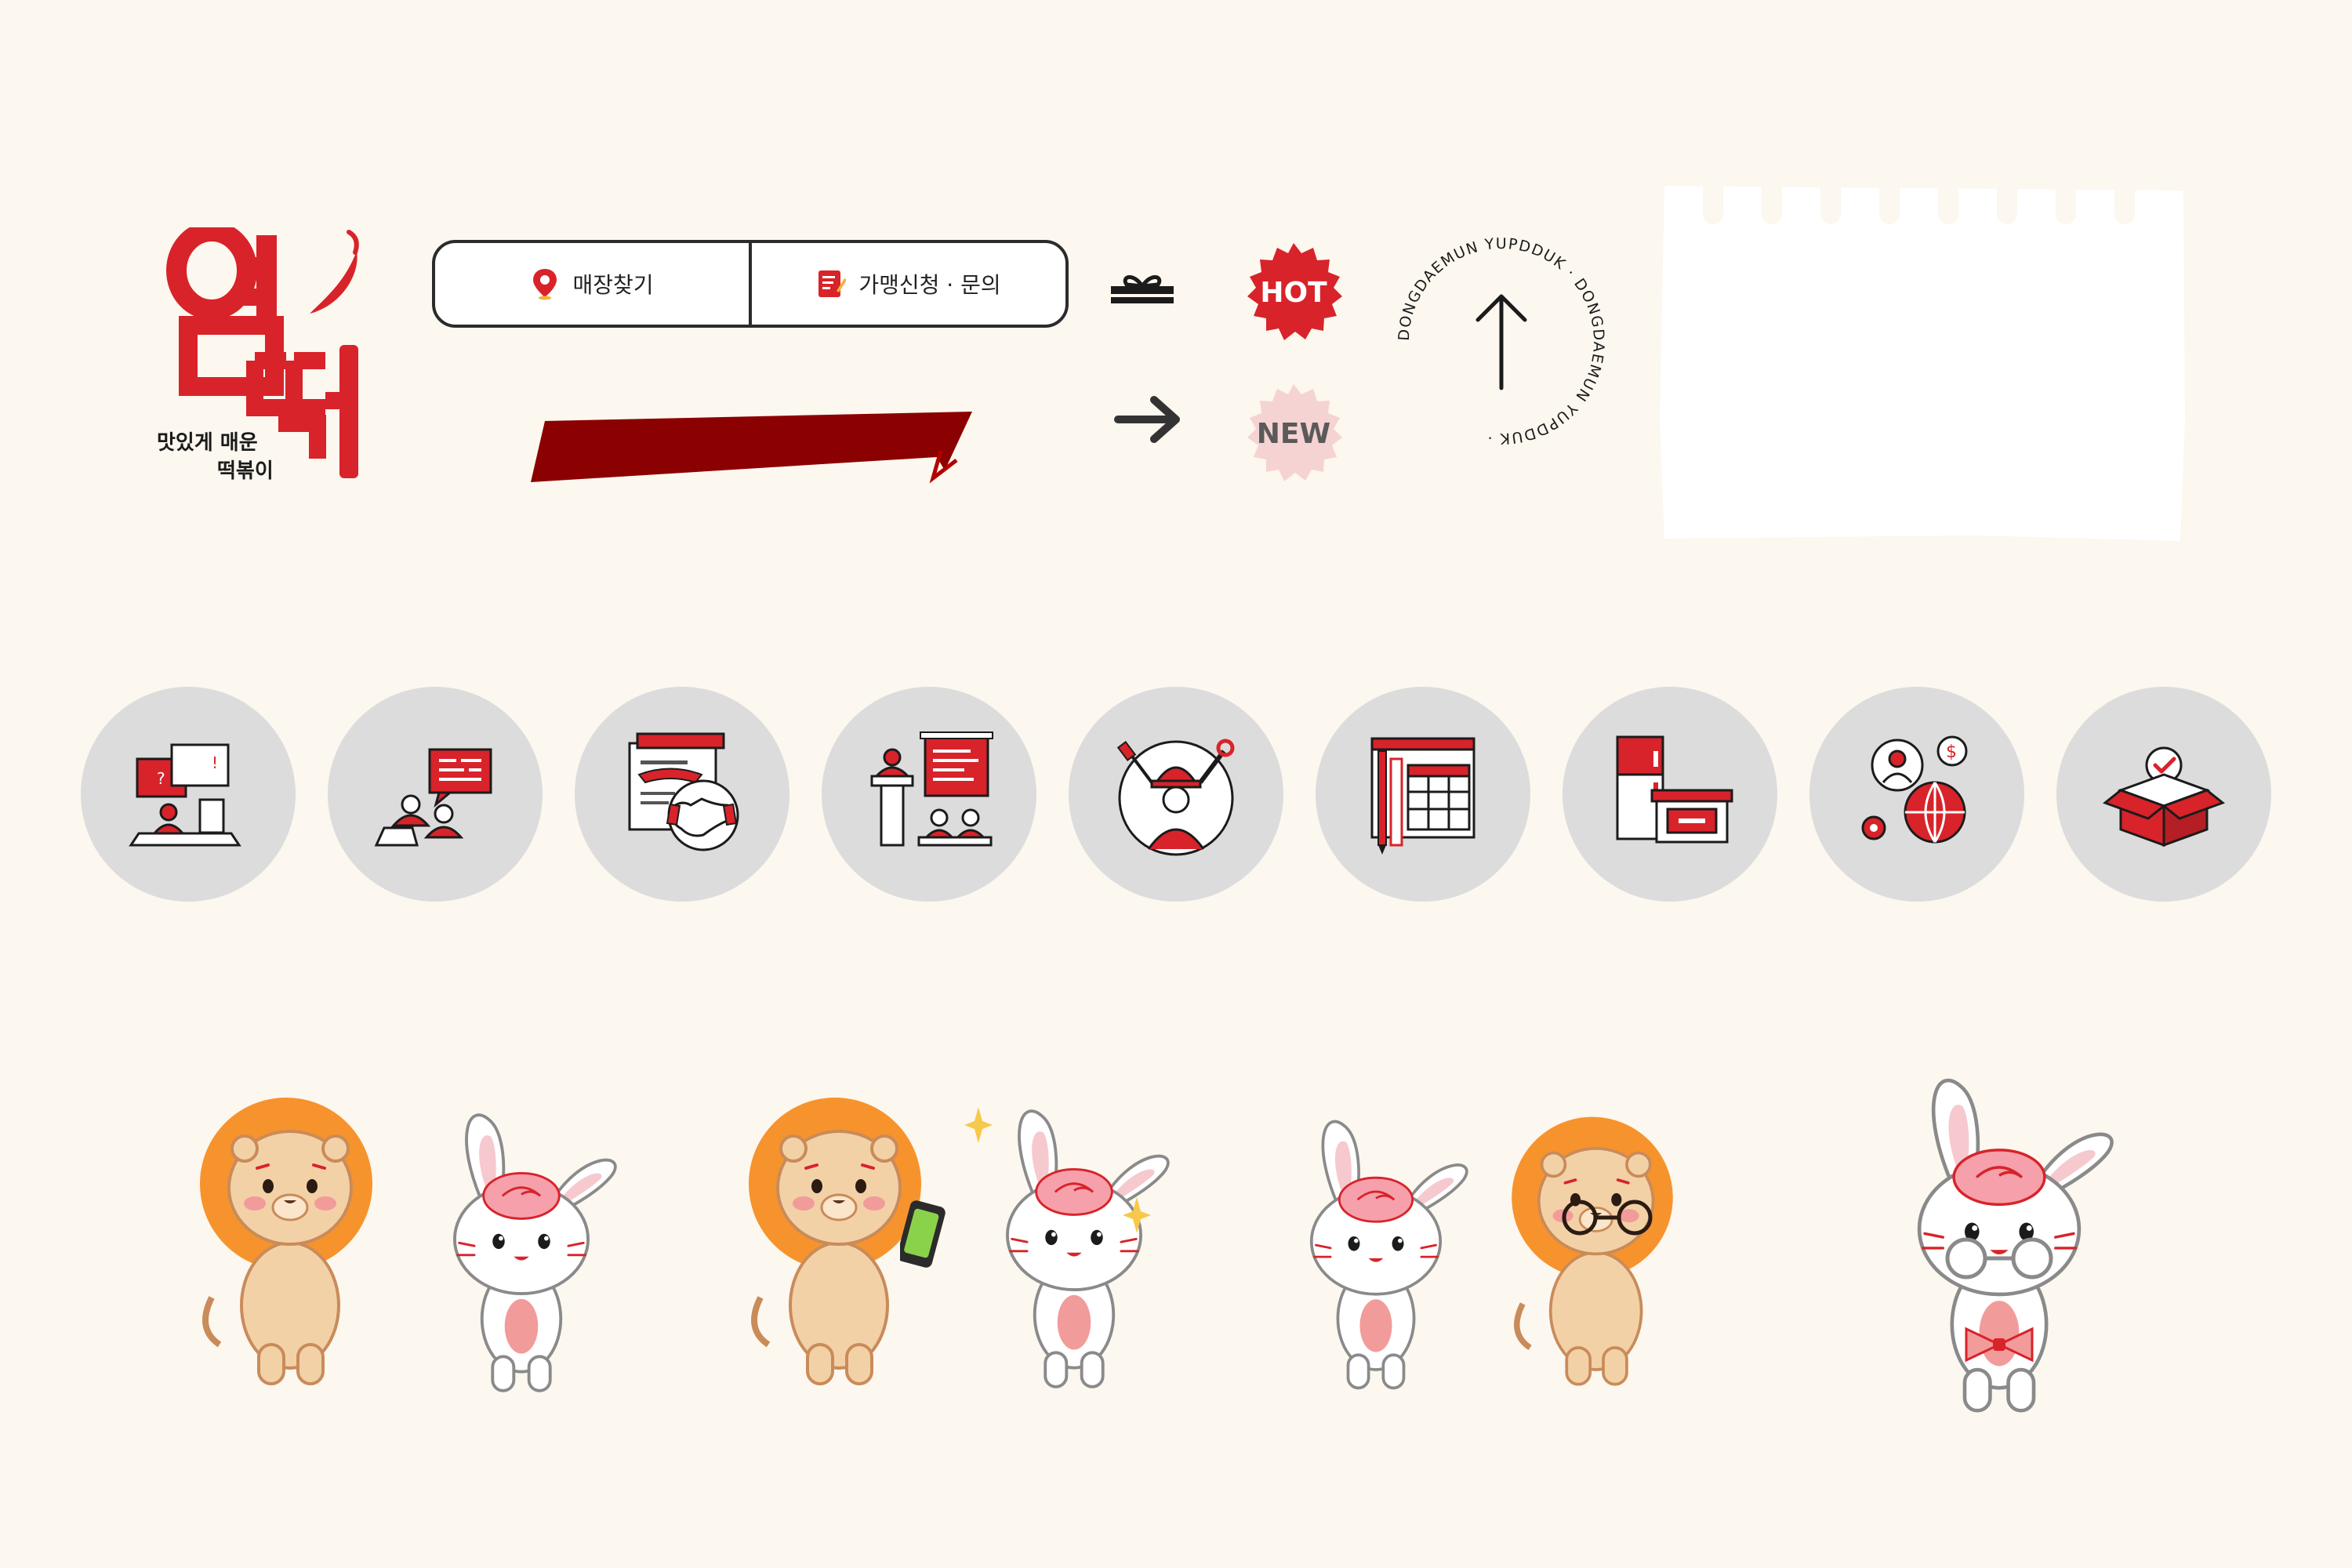 The height and width of the screenshot is (1568, 2352). Describe the element at coordinates (1922, 362) in the screenshot. I see `torn-paper-note` at that location.